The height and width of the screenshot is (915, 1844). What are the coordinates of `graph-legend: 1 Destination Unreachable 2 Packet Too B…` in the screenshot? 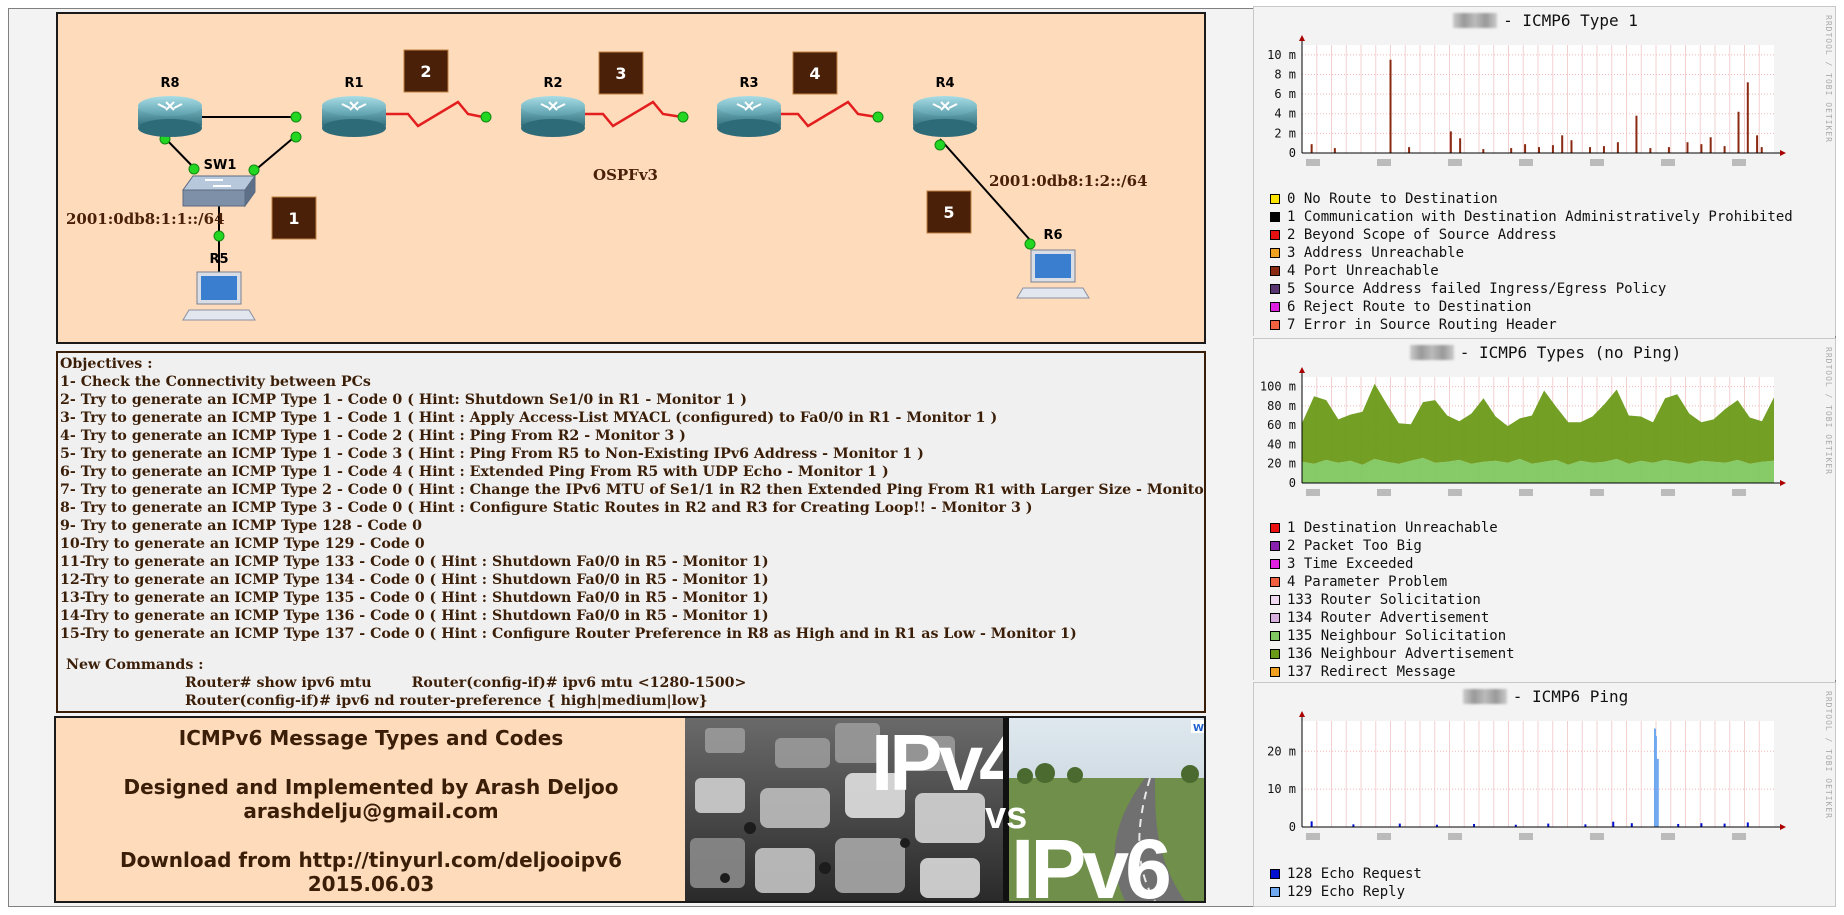 It's located at (1392, 599).